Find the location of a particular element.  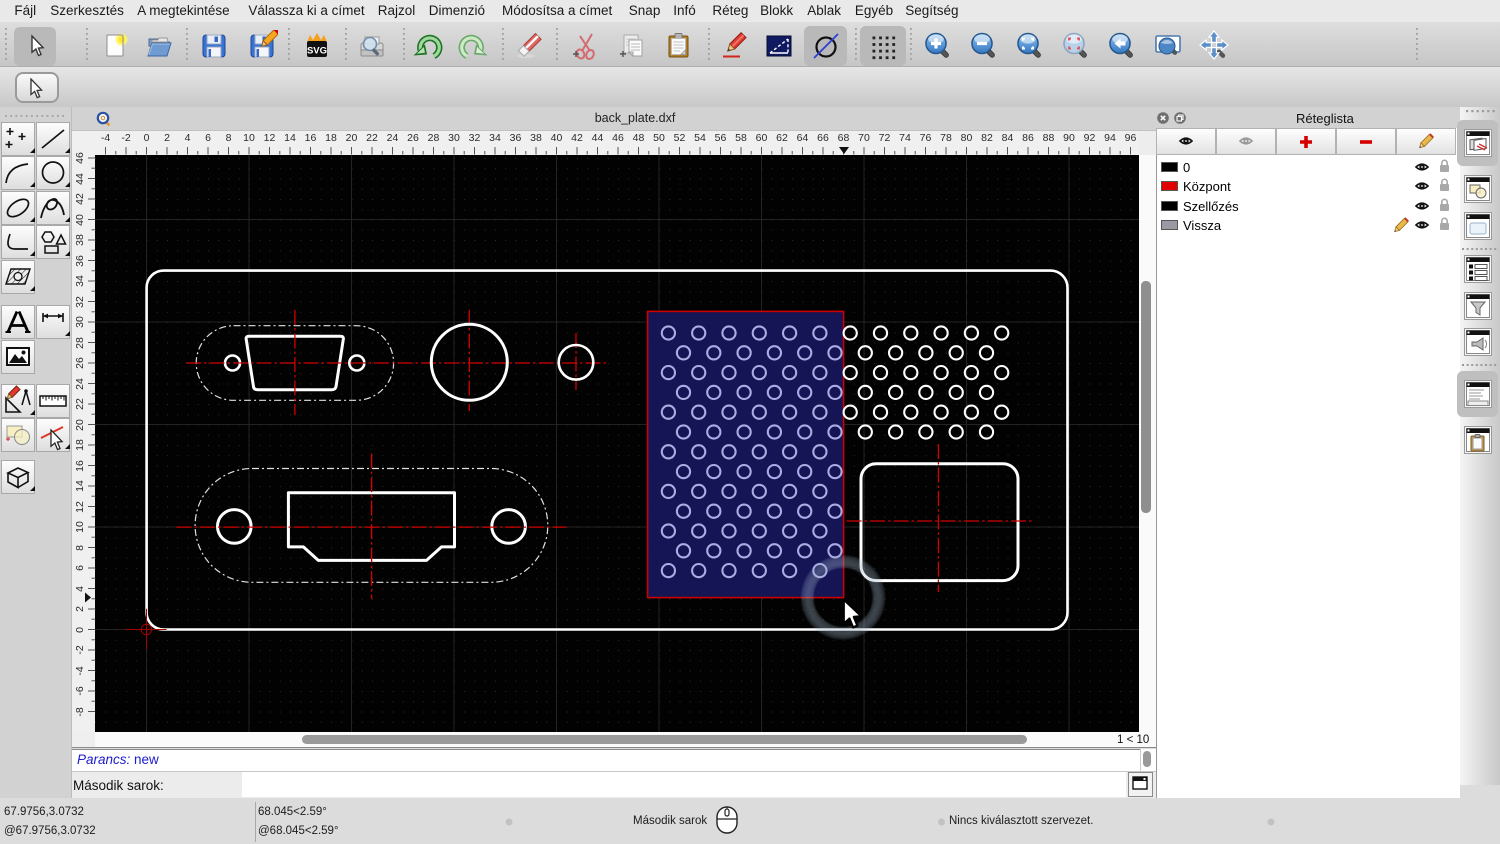

svg-text: SVG is located at coordinates (317, 51).